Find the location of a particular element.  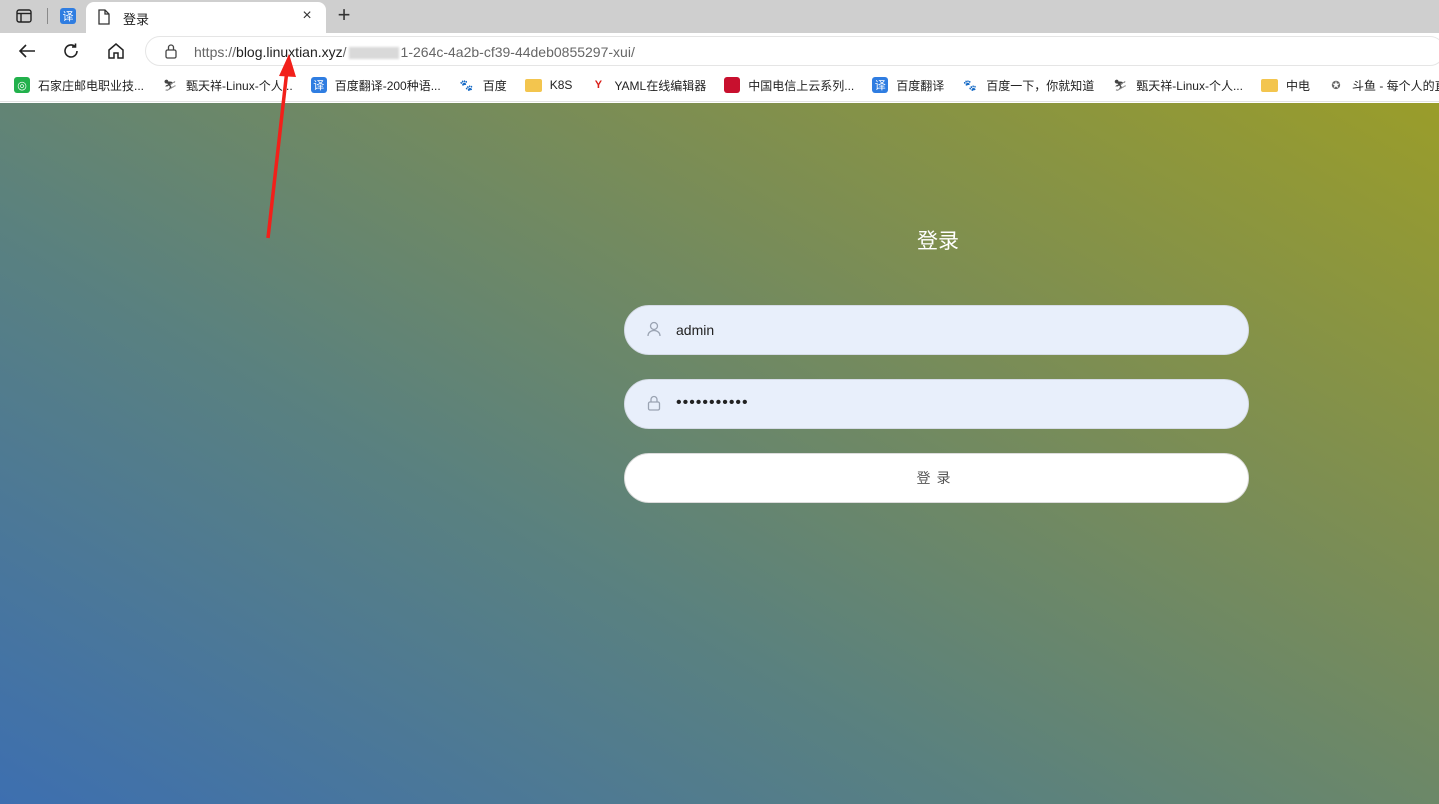

url-path-end: 1-264c-4a2b-cf39-44deb0855297-xui/ is located at coordinates (517, 52).